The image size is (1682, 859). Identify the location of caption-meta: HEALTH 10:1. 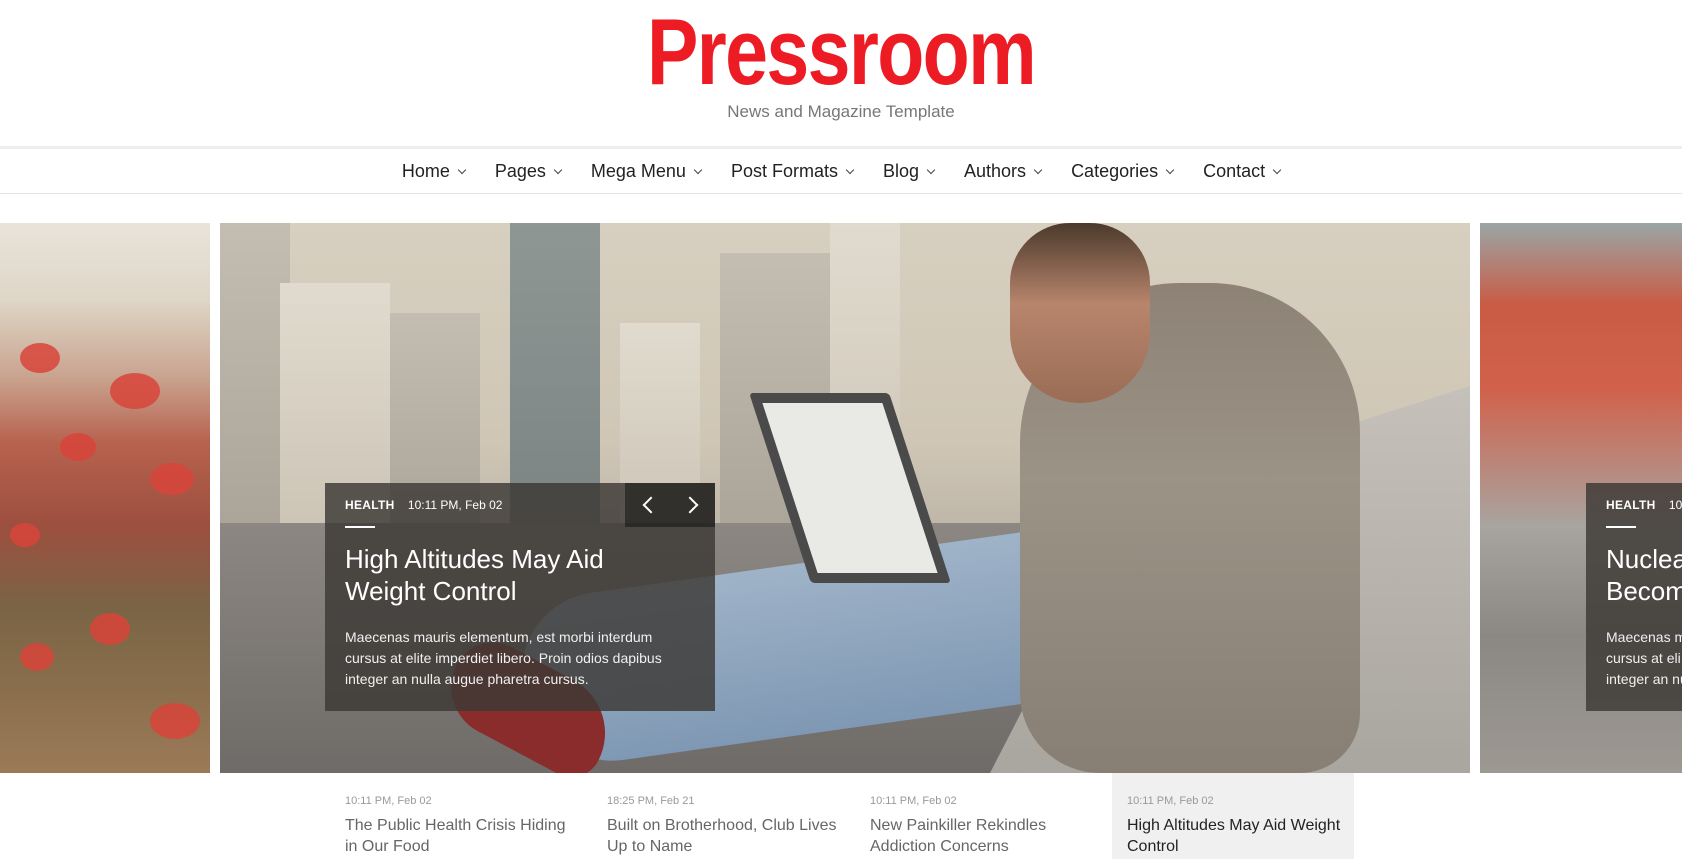
(1644, 505).